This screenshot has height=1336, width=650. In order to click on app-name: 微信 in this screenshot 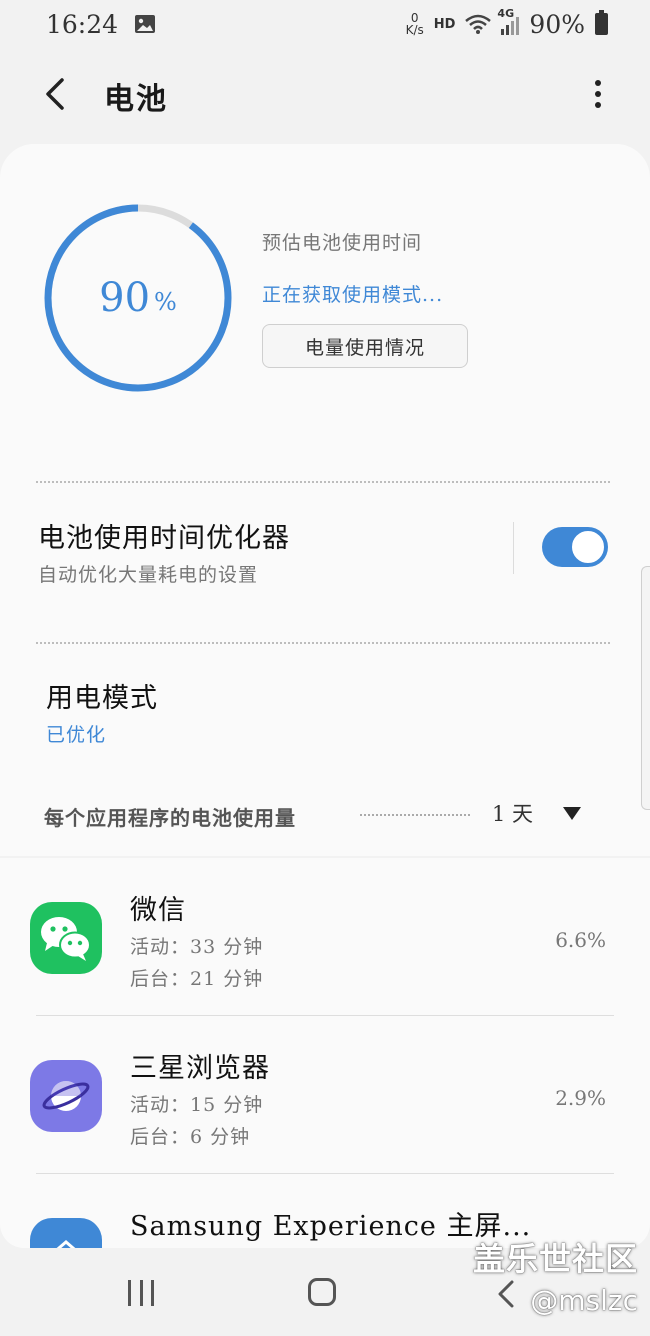, I will do `click(158, 910)`.